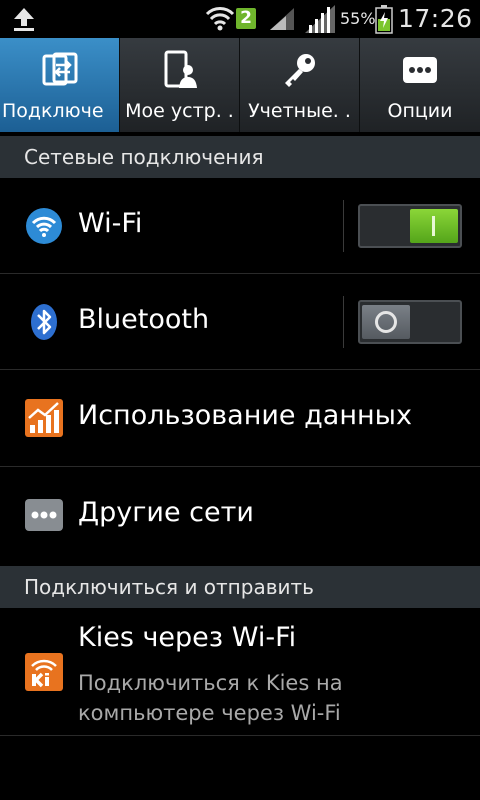 This screenshot has height=800, width=480. What do you see at coordinates (420, 111) in the screenshot?
I see `tab-label: Опции` at bounding box center [420, 111].